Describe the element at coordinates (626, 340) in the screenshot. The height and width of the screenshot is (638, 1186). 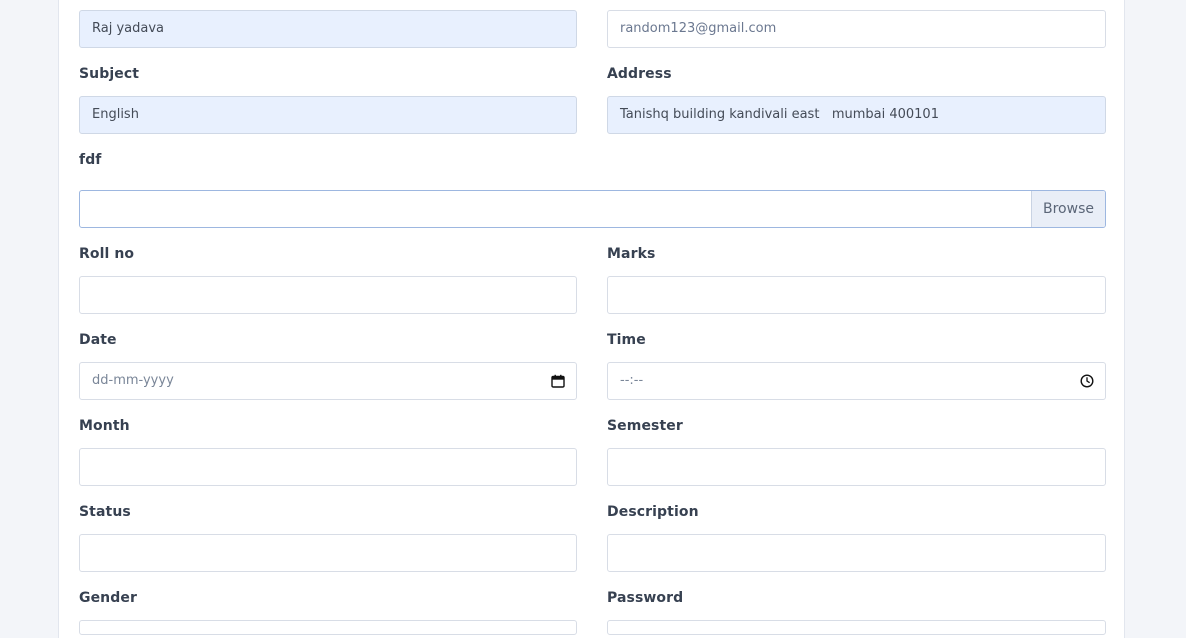
I see `time-label: Time` at that location.